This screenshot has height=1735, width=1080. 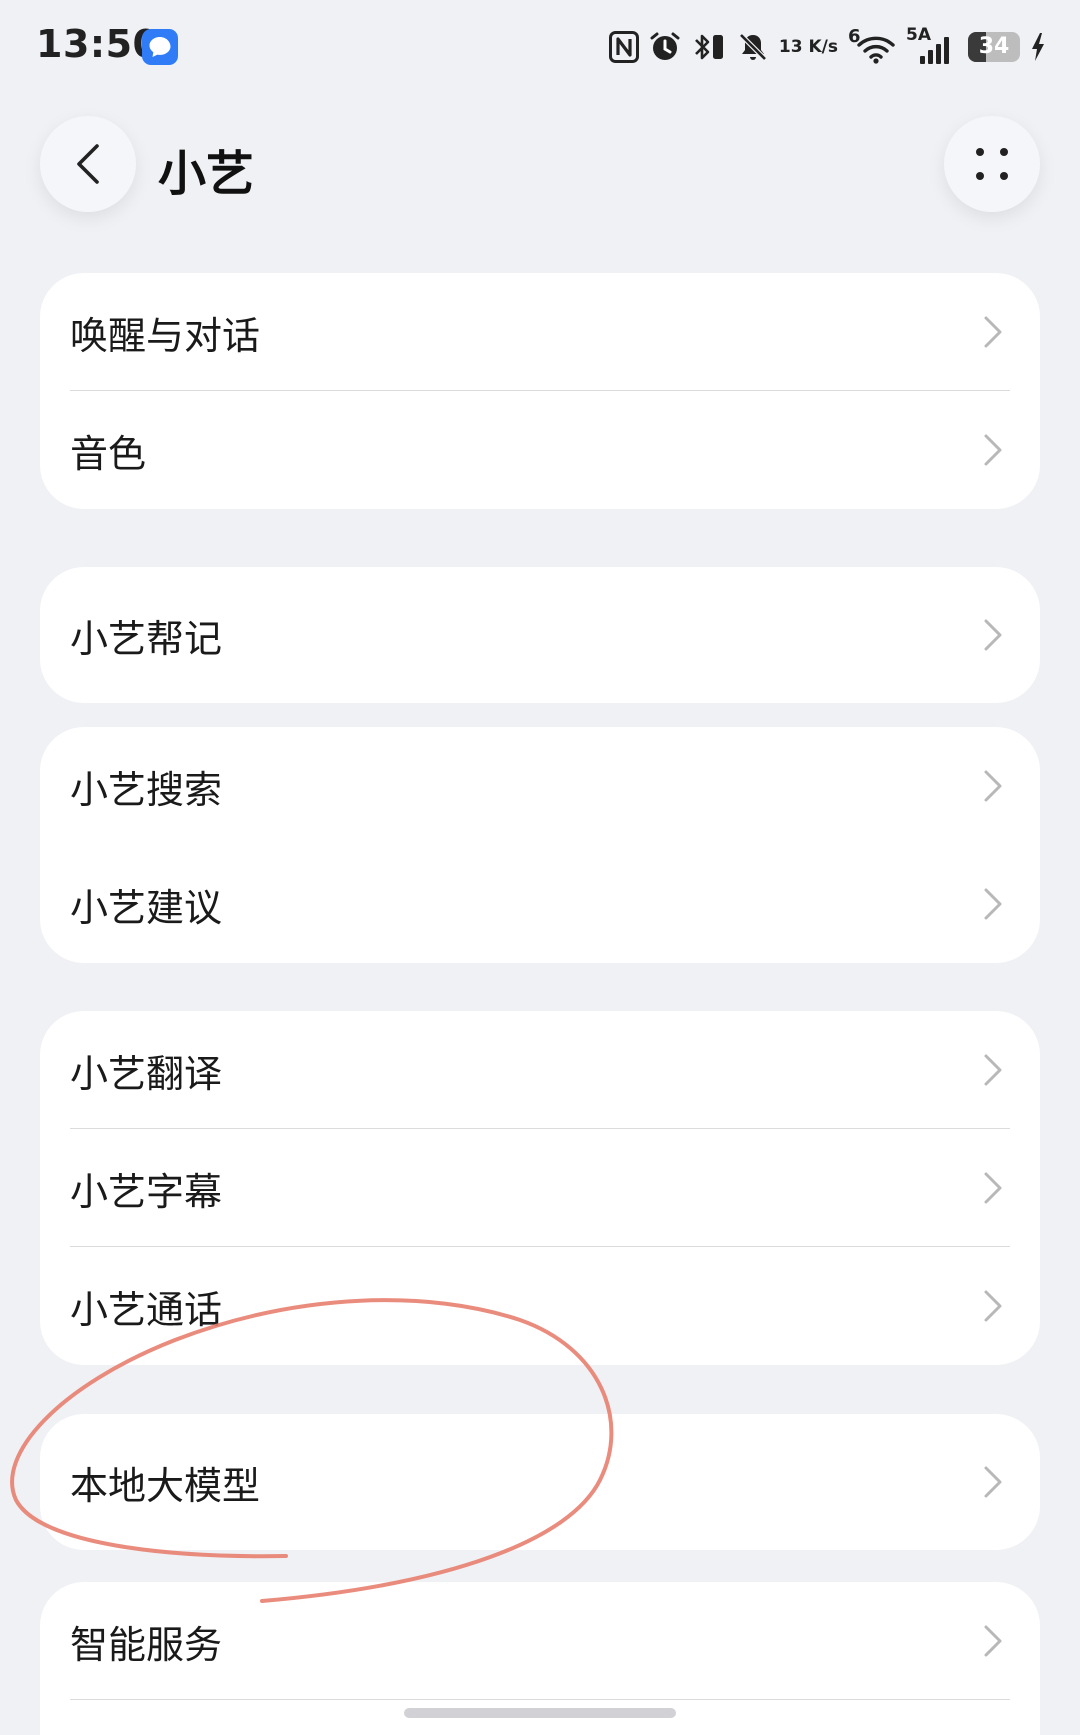 I want to click on page-title: 小艺, so click(x=206, y=174).